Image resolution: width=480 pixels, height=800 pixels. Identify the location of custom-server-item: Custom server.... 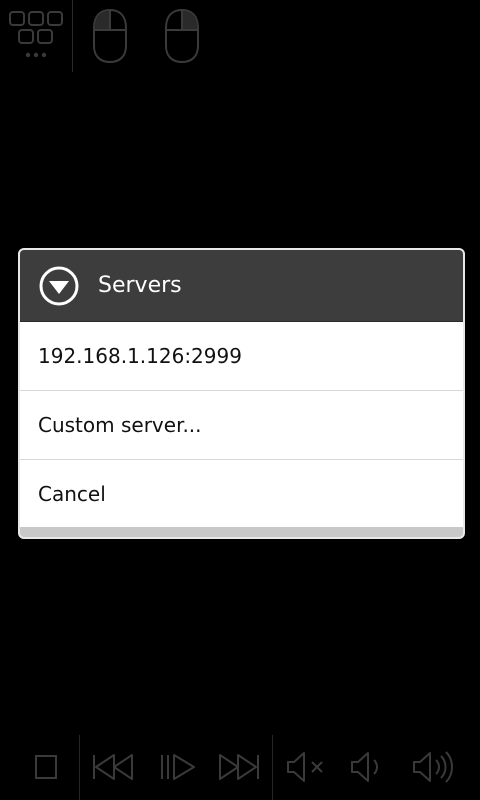
(241, 425).